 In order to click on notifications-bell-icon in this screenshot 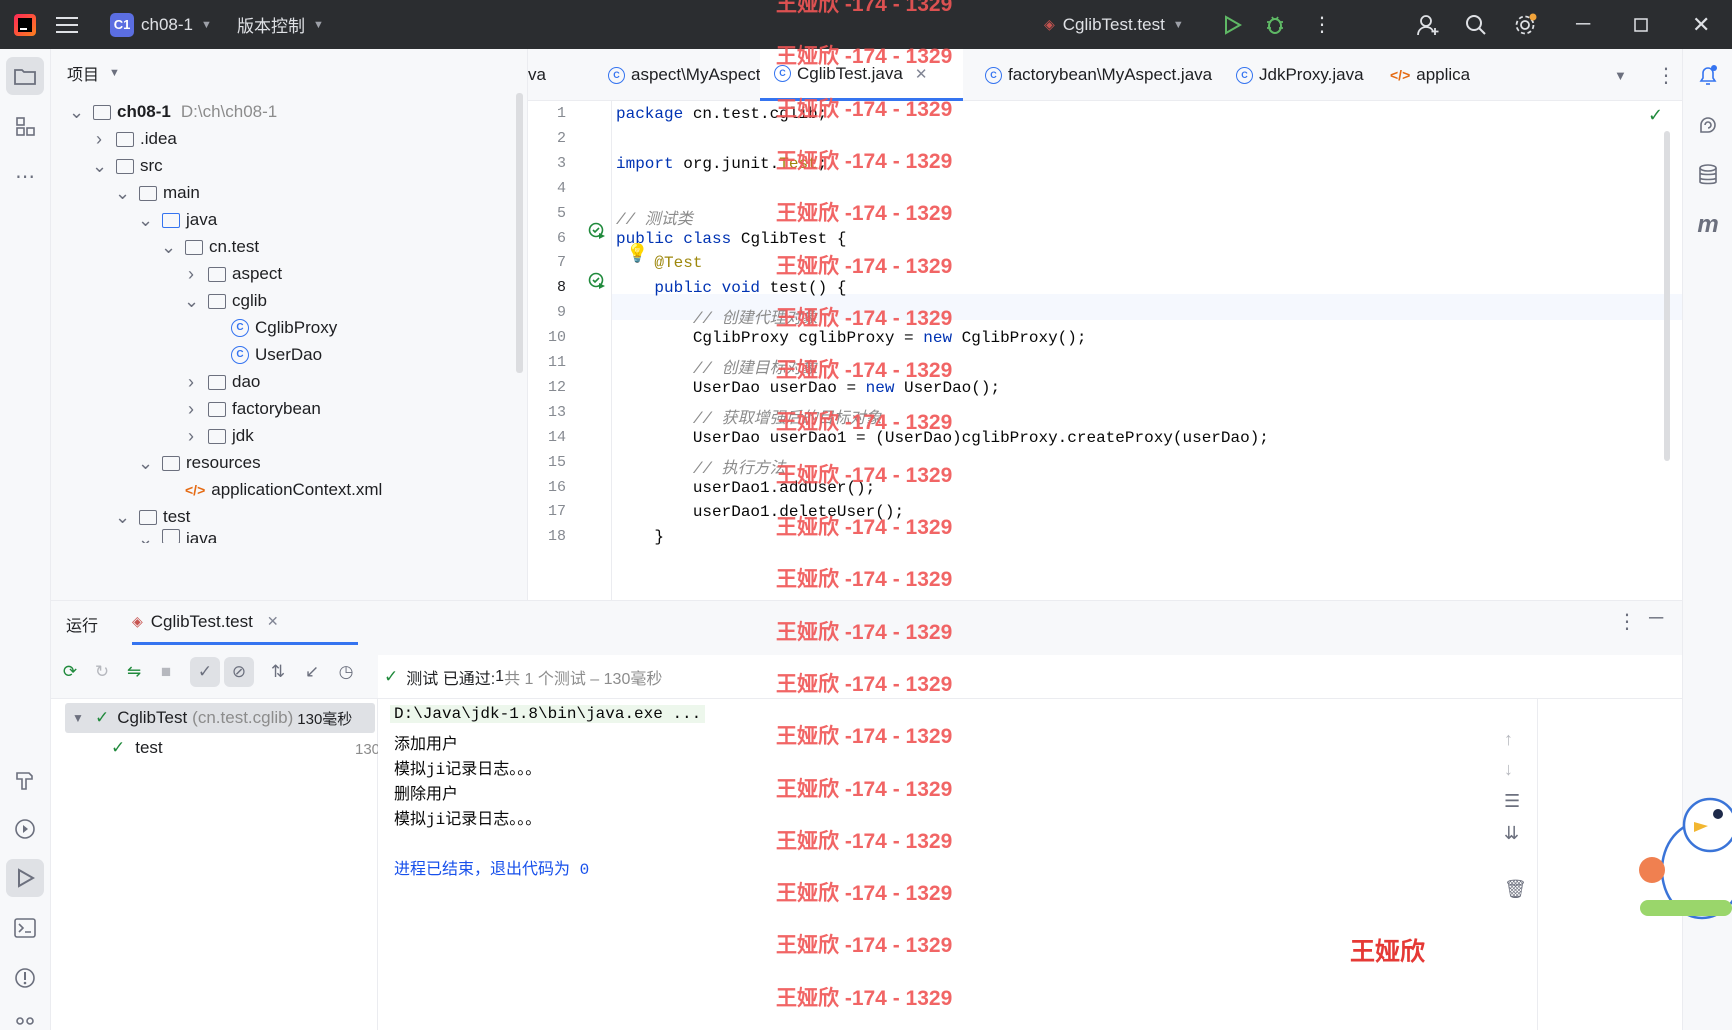, I will do `click(1708, 76)`.